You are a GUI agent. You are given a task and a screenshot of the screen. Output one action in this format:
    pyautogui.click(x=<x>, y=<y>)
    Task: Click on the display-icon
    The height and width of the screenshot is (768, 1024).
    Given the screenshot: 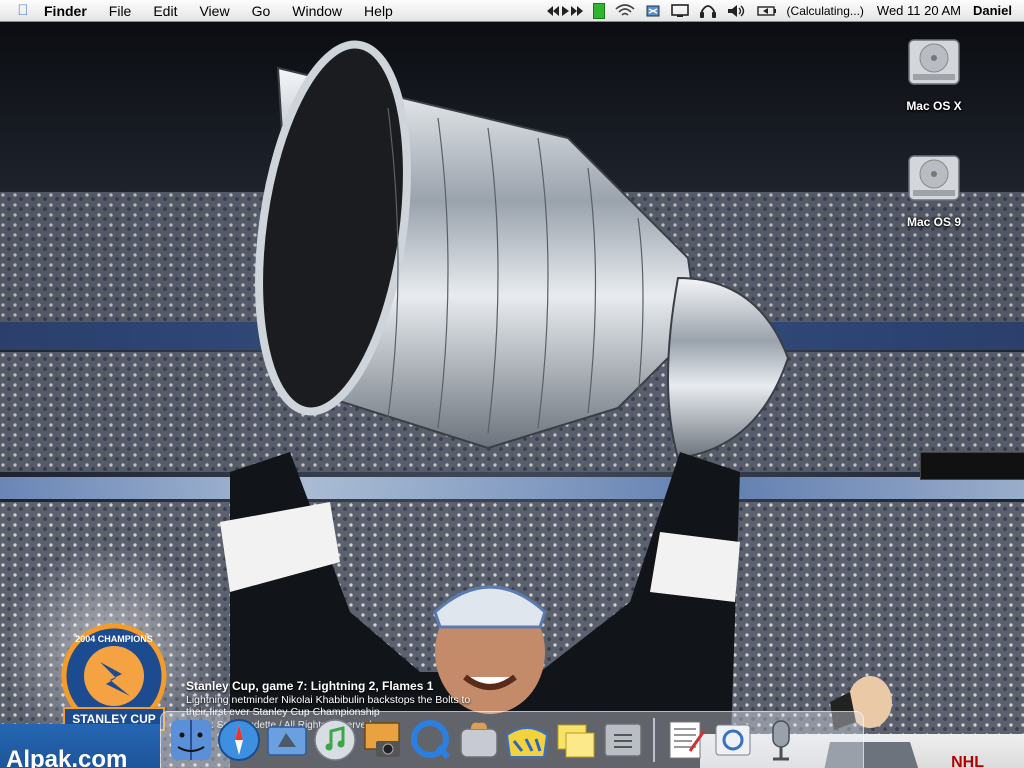 What is the action you would take?
    pyautogui.click(x=680, y=11)
    